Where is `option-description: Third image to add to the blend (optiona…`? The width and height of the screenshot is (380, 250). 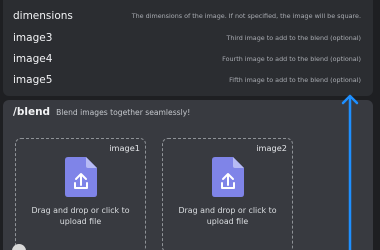 option-description: Third image to add to the blend (optiona… is located at coordinates (293, 37).